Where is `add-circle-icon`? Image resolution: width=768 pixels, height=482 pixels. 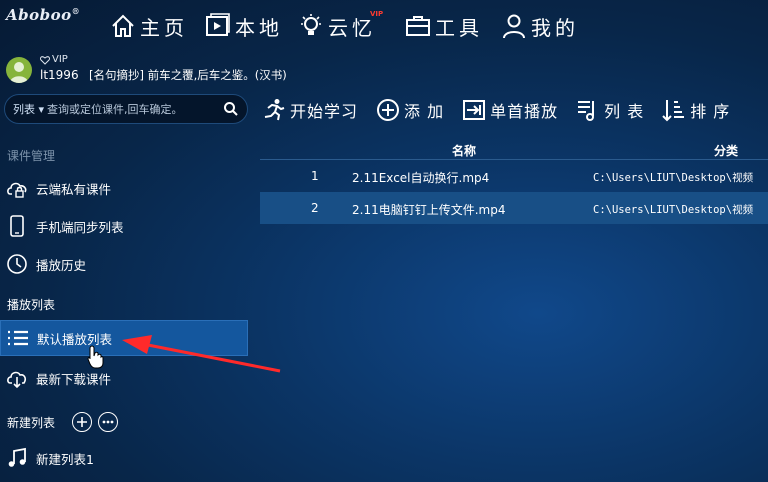
add-circle-icon is located at coordinates (388, 110).